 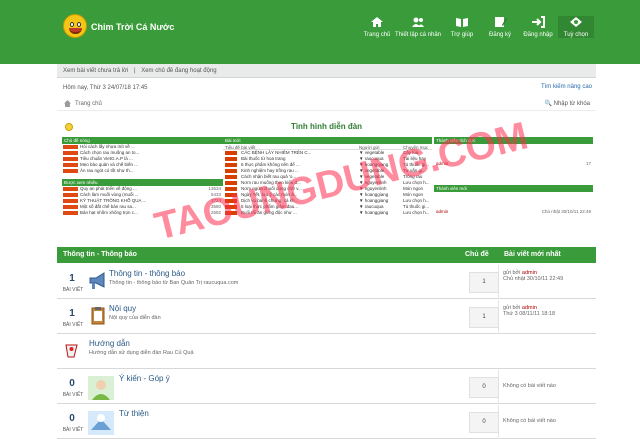 I want to click on nav-register: Đăng ký, so click(x=500, y=27).